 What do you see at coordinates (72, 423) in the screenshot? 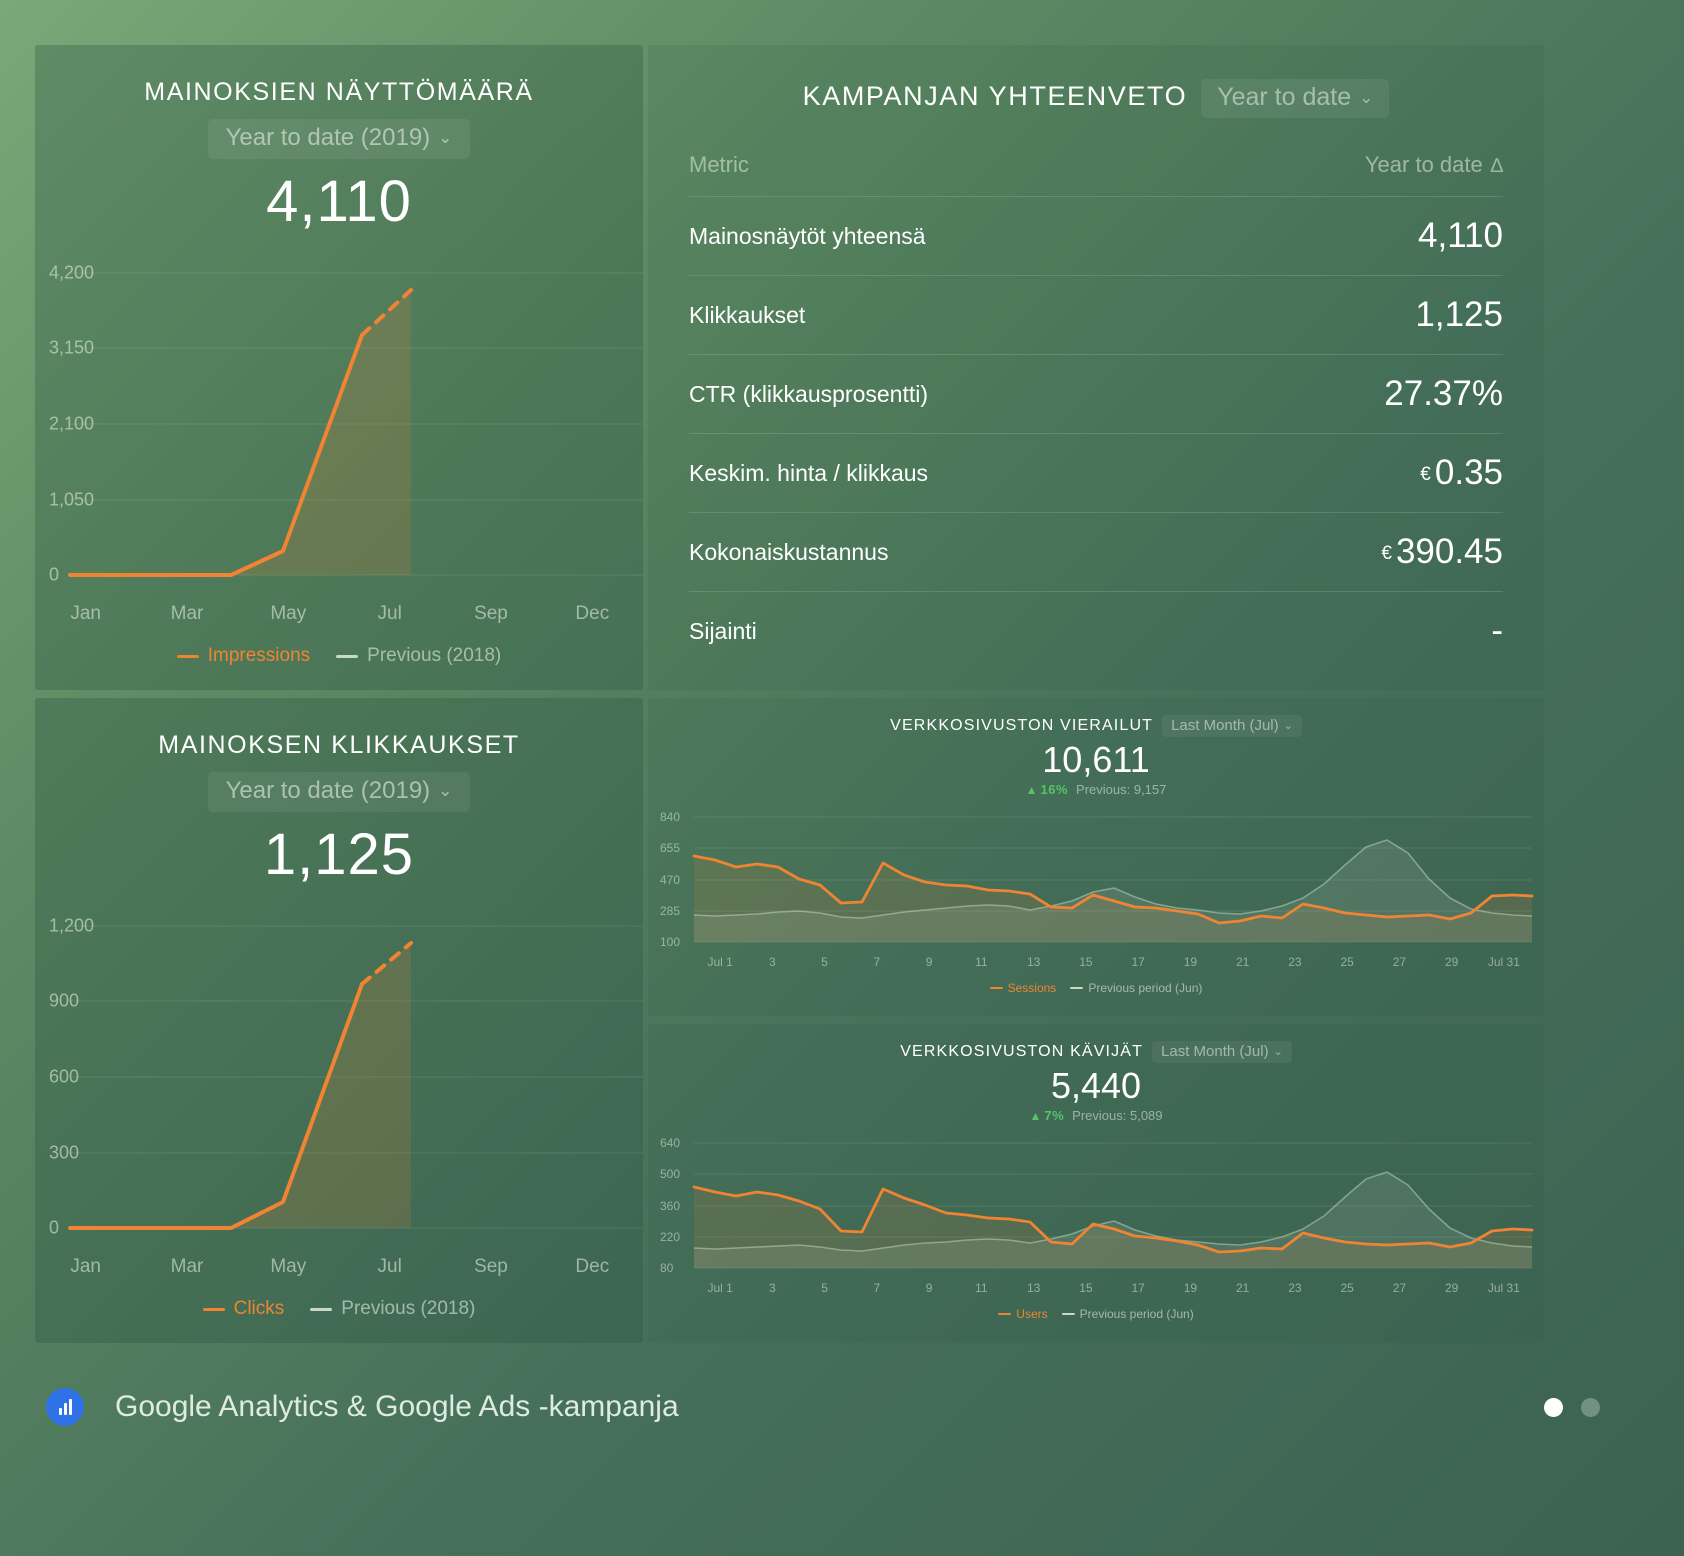
I see `impressions-ytick-2: 2,100` at bounding box center [72, 423].